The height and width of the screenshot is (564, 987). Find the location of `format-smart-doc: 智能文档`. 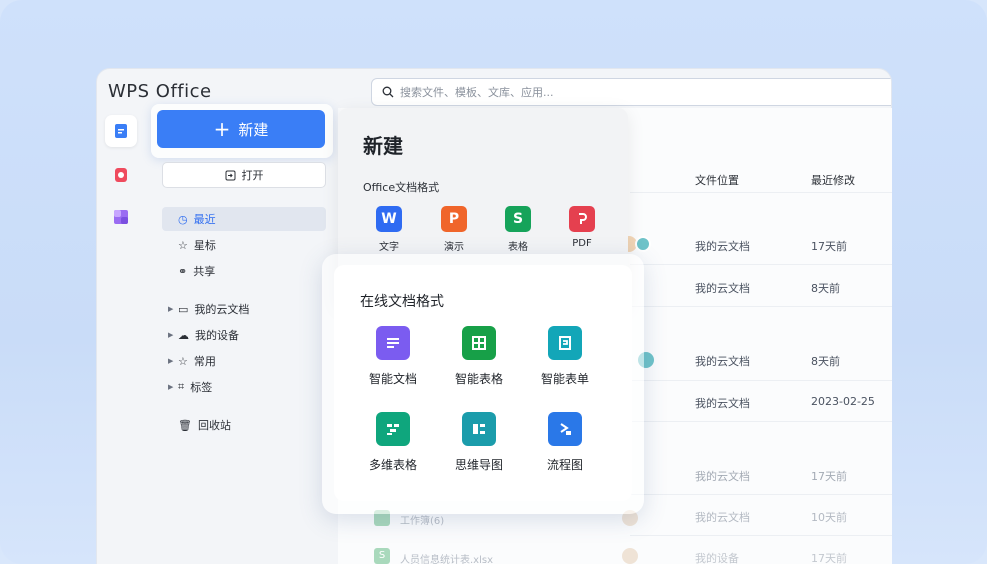

format-smart-doc: 智能文档 is located at coordinates (393, 356).